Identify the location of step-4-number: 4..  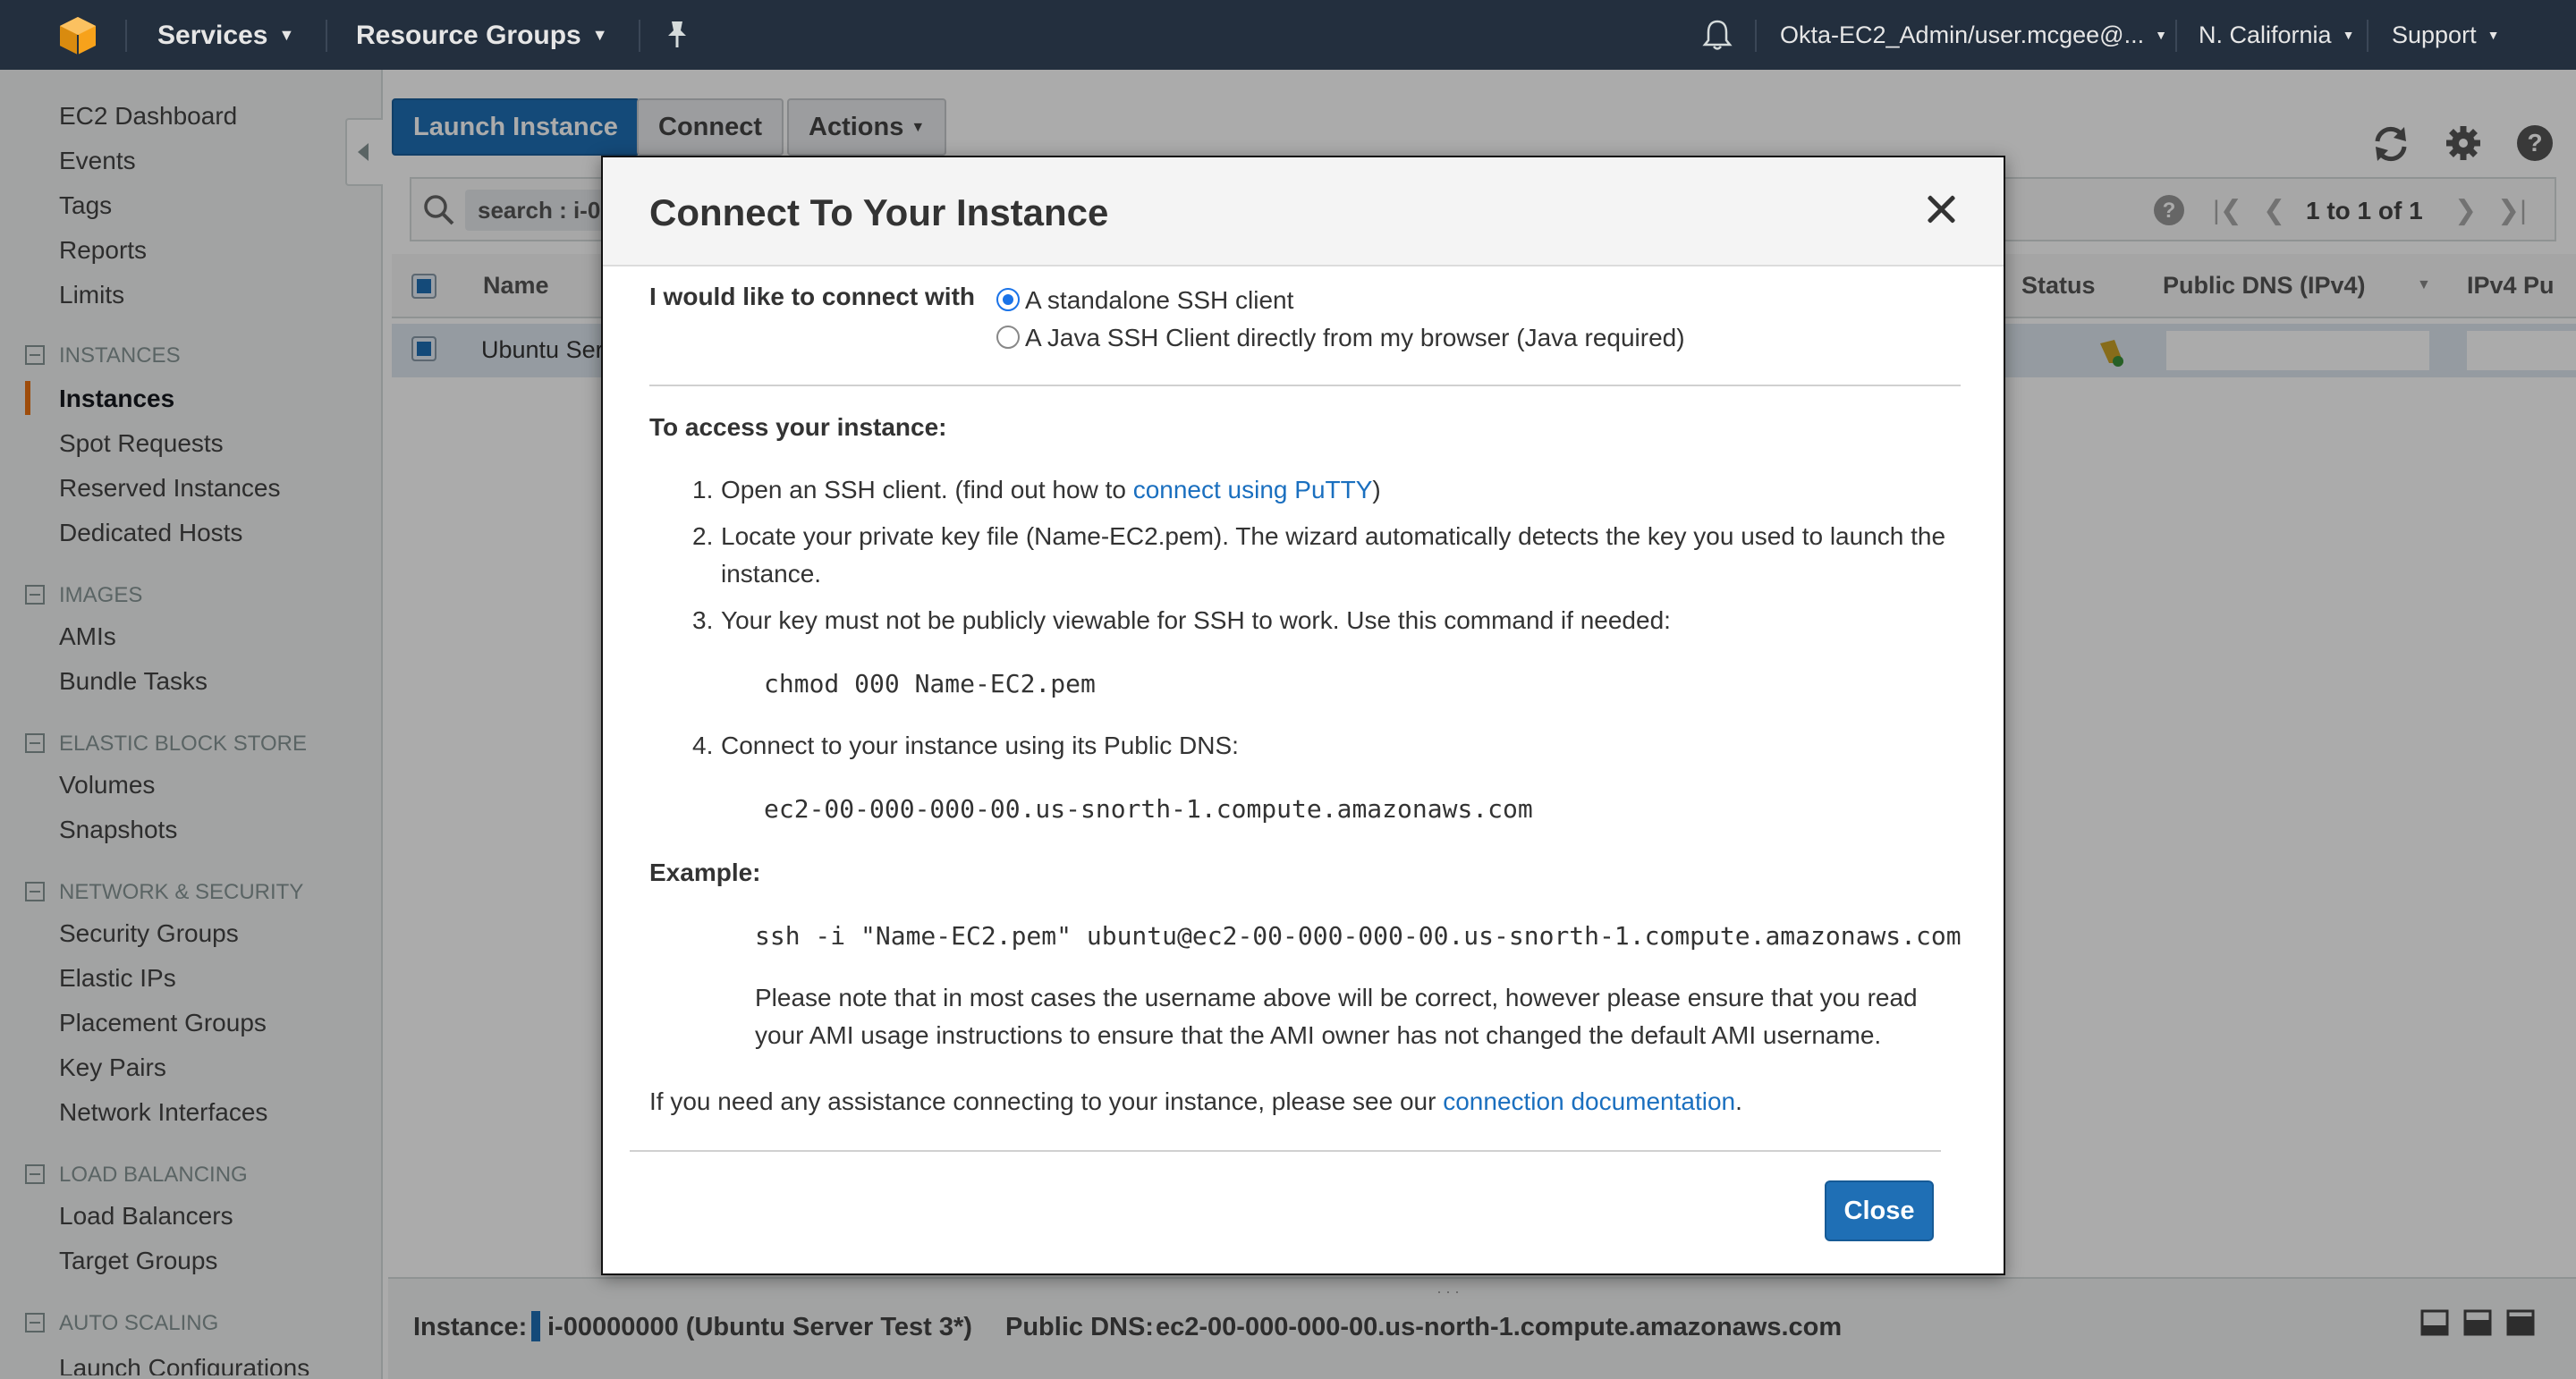
(703, 745).